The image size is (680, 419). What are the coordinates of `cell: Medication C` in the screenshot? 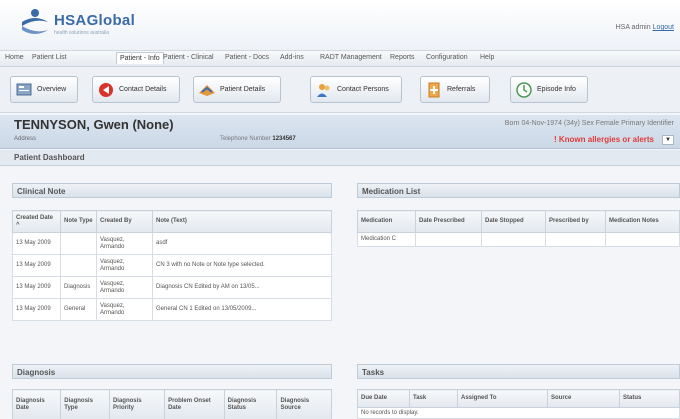 It's located at (386, 239).